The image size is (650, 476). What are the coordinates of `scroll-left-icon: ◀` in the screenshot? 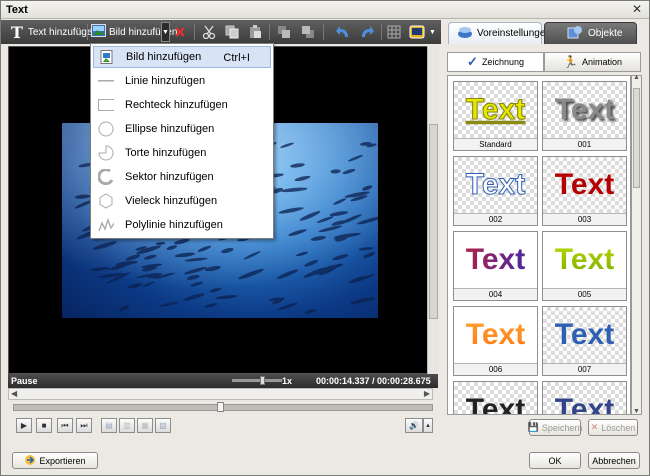 It's located at (14, 393).